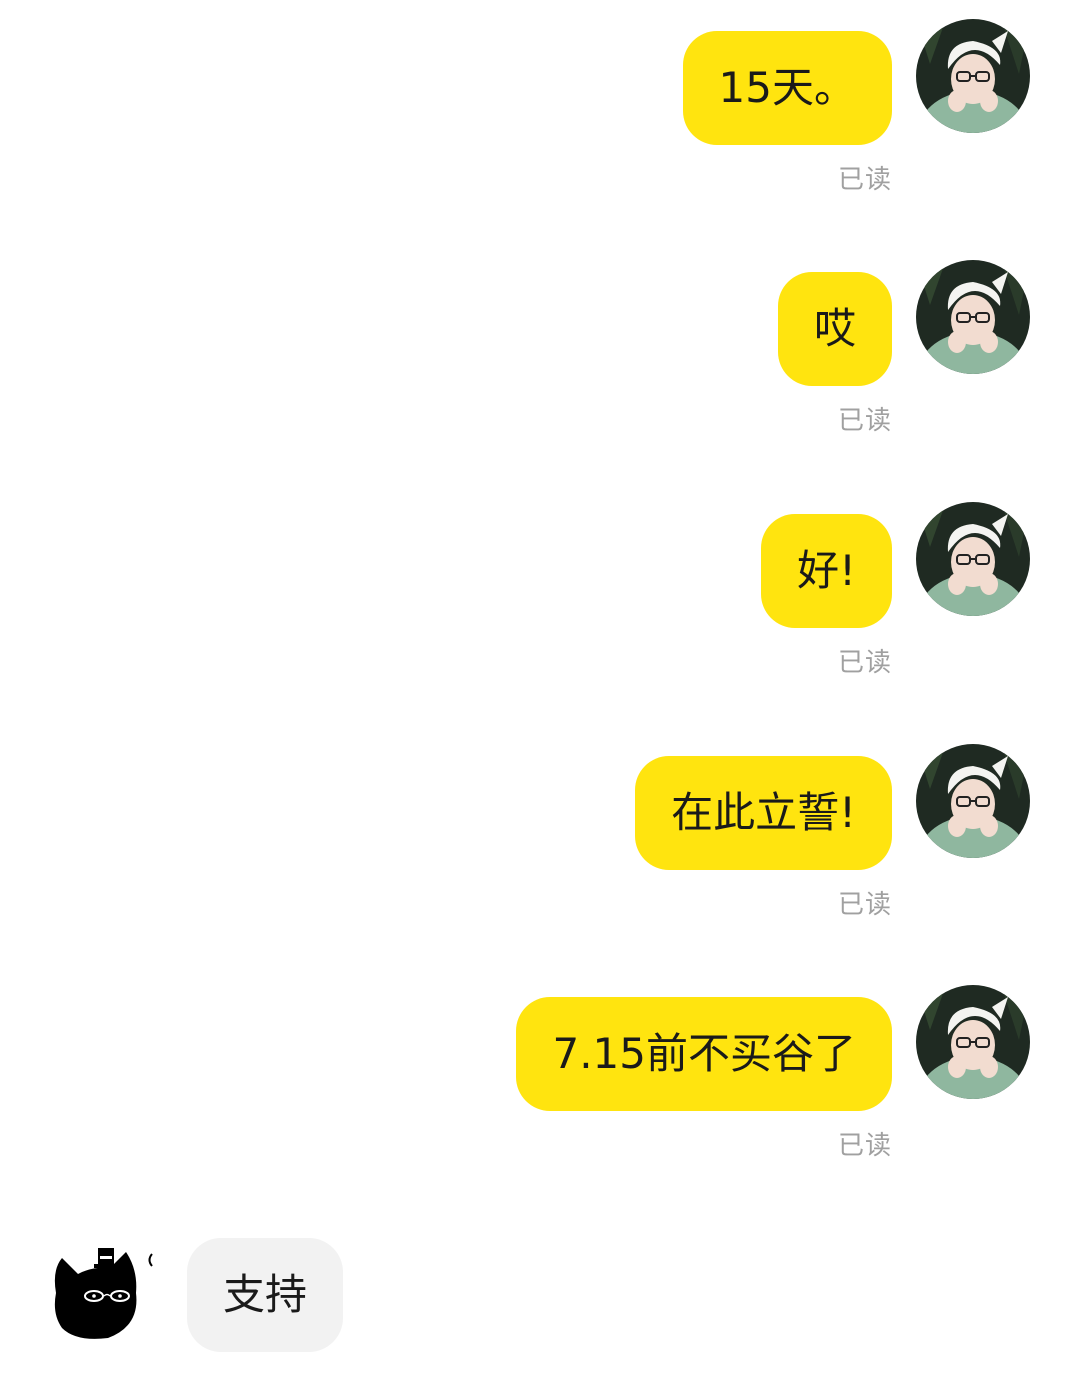 Image resolution: width=1080 pixels, height=1394 pixels. I want to click on message-bubble-out: 15天。, so click(787, 88).